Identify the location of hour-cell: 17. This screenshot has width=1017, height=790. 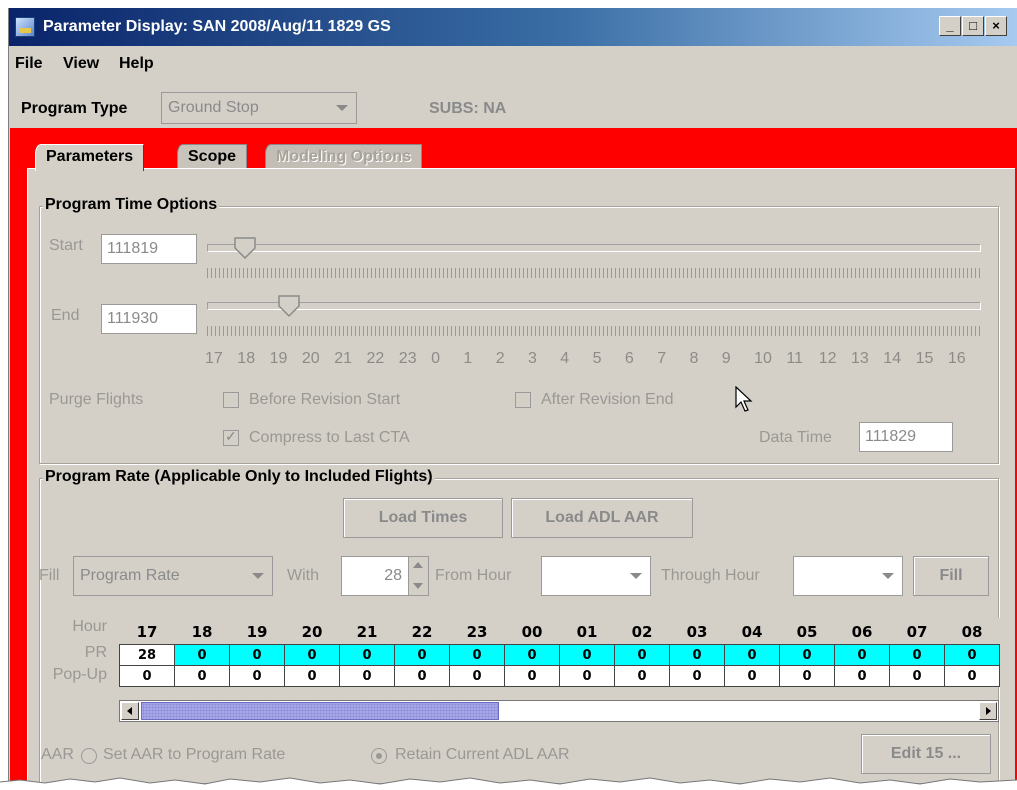
(147, 631).